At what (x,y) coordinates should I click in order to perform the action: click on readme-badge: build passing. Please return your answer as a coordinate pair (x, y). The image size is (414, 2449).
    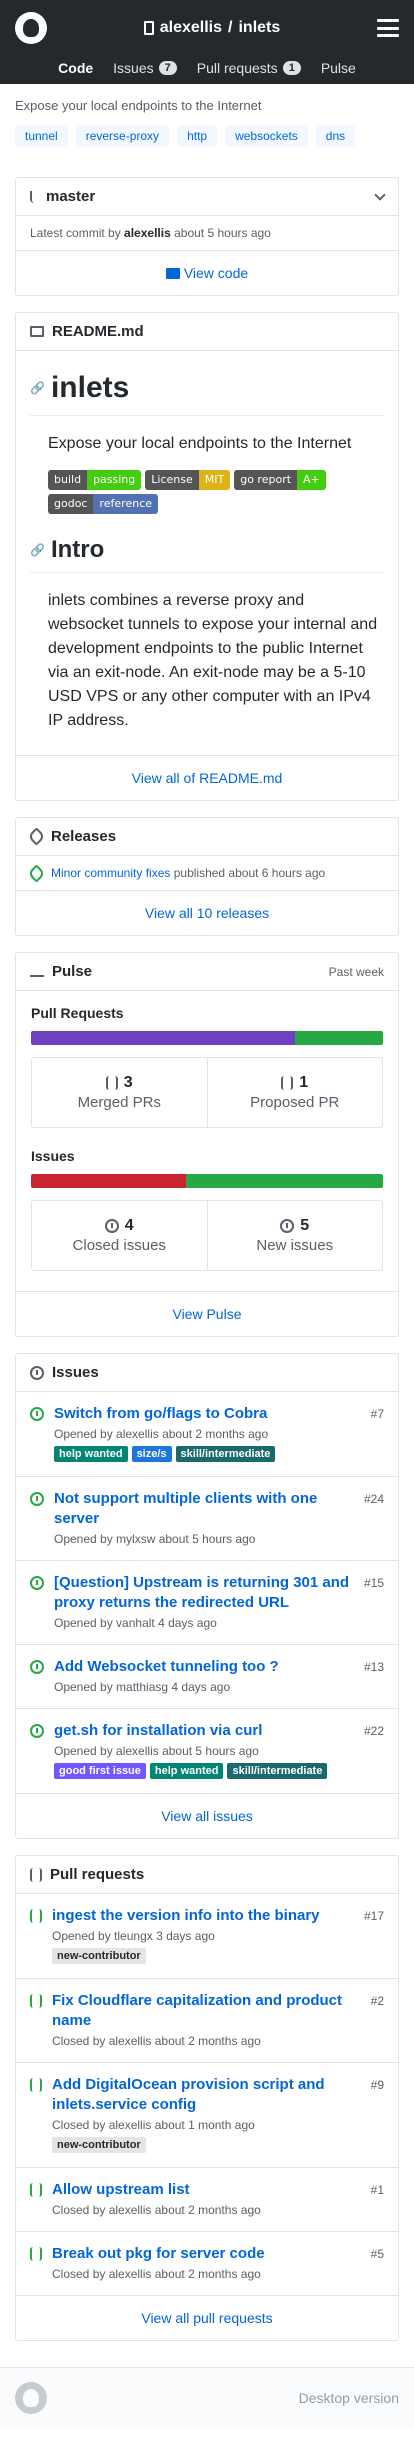
    Looking at the image, I should click on (95, 480).